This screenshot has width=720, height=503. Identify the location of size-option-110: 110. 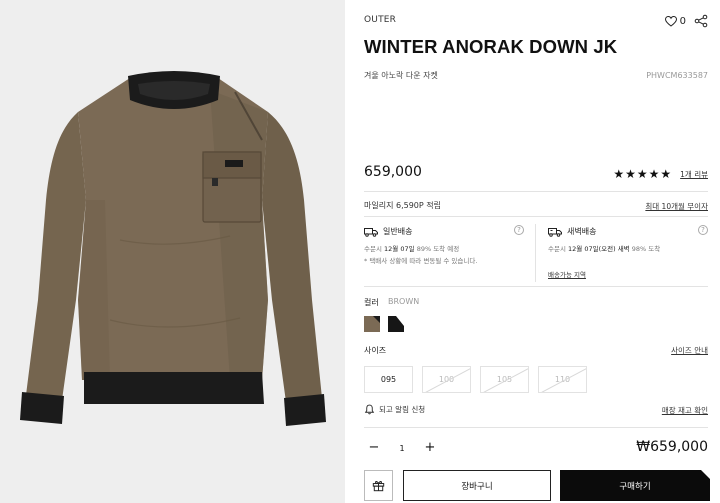
(562, 379).